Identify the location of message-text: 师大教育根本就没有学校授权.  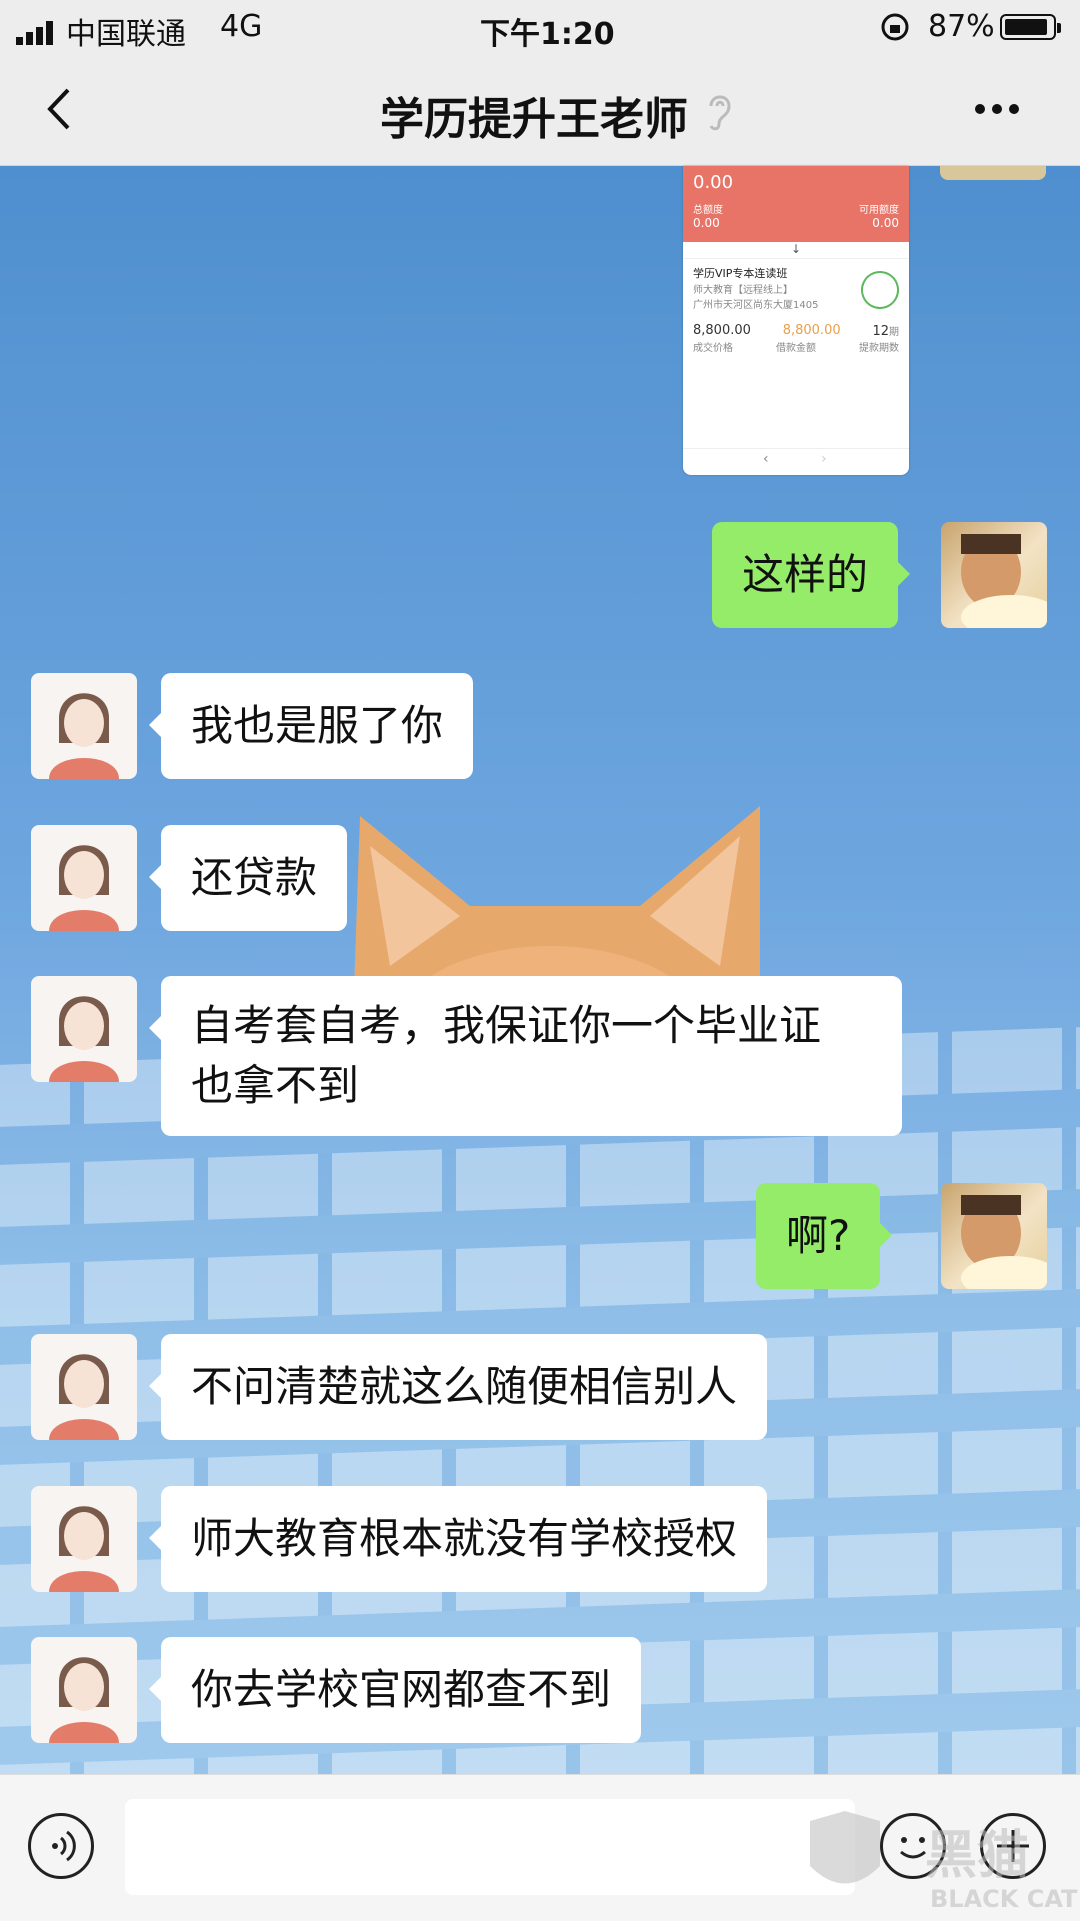
(464, 1538).